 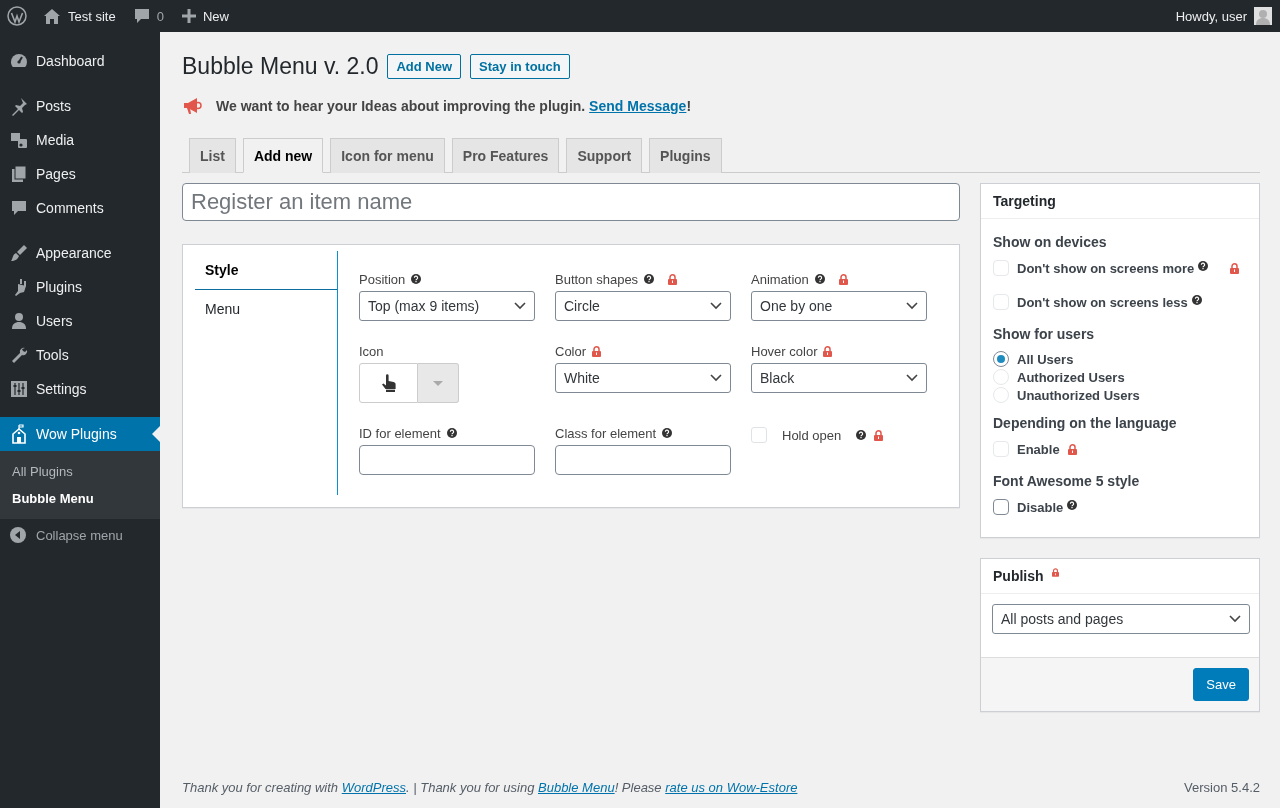 I want to click on field-label: Button shapes, so click(x=597, y=279).